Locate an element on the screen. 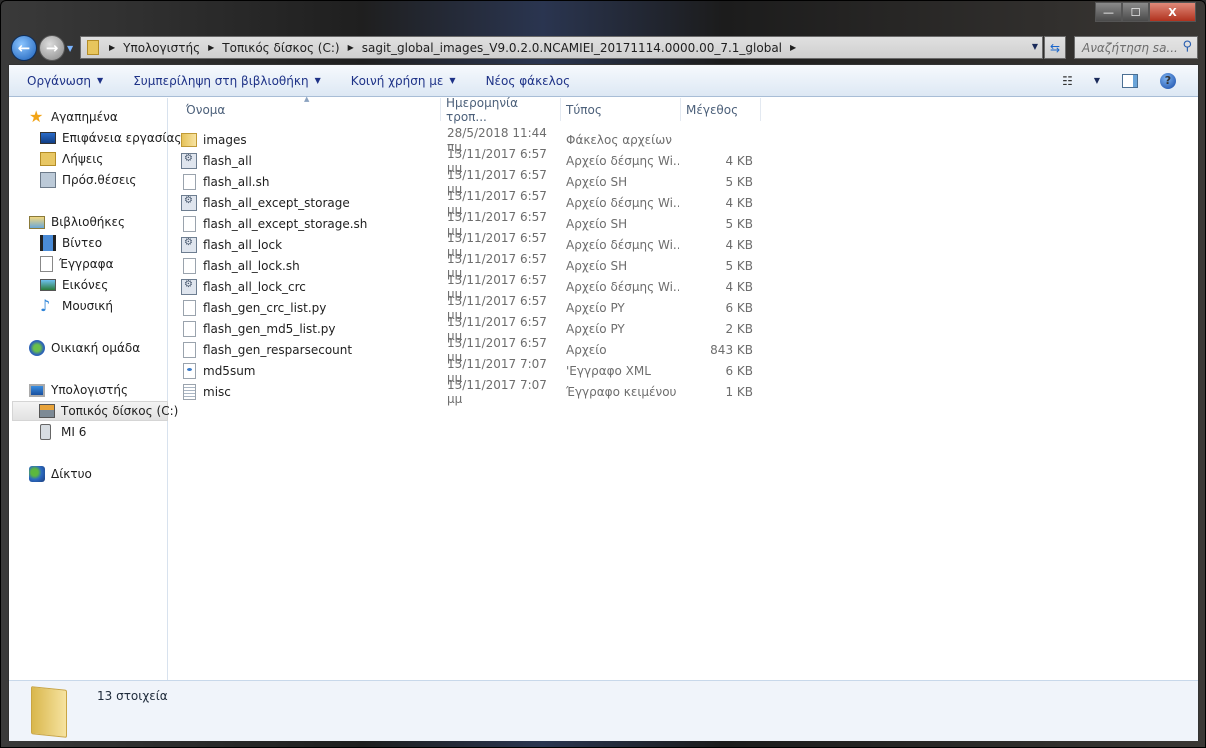  column-label: Όνομα is located at coordinates (206, 109).